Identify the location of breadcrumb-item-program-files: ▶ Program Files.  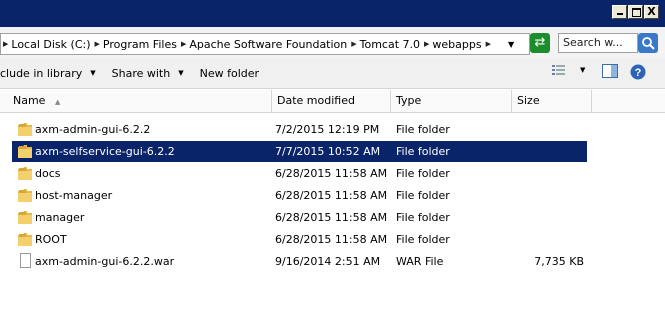
(136, 44).